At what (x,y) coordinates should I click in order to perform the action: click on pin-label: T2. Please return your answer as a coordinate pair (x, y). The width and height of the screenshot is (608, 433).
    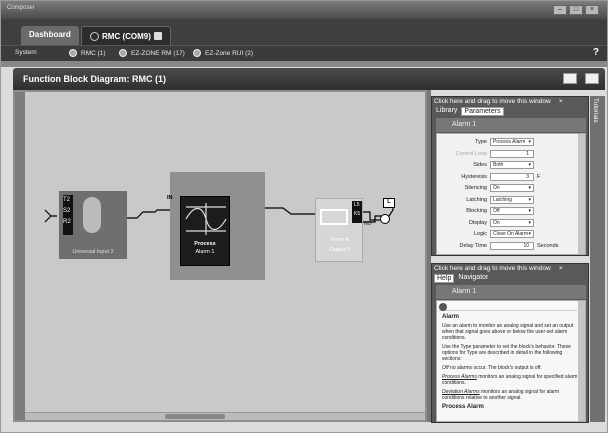
    Looking at the image, I should click on (67, 200).